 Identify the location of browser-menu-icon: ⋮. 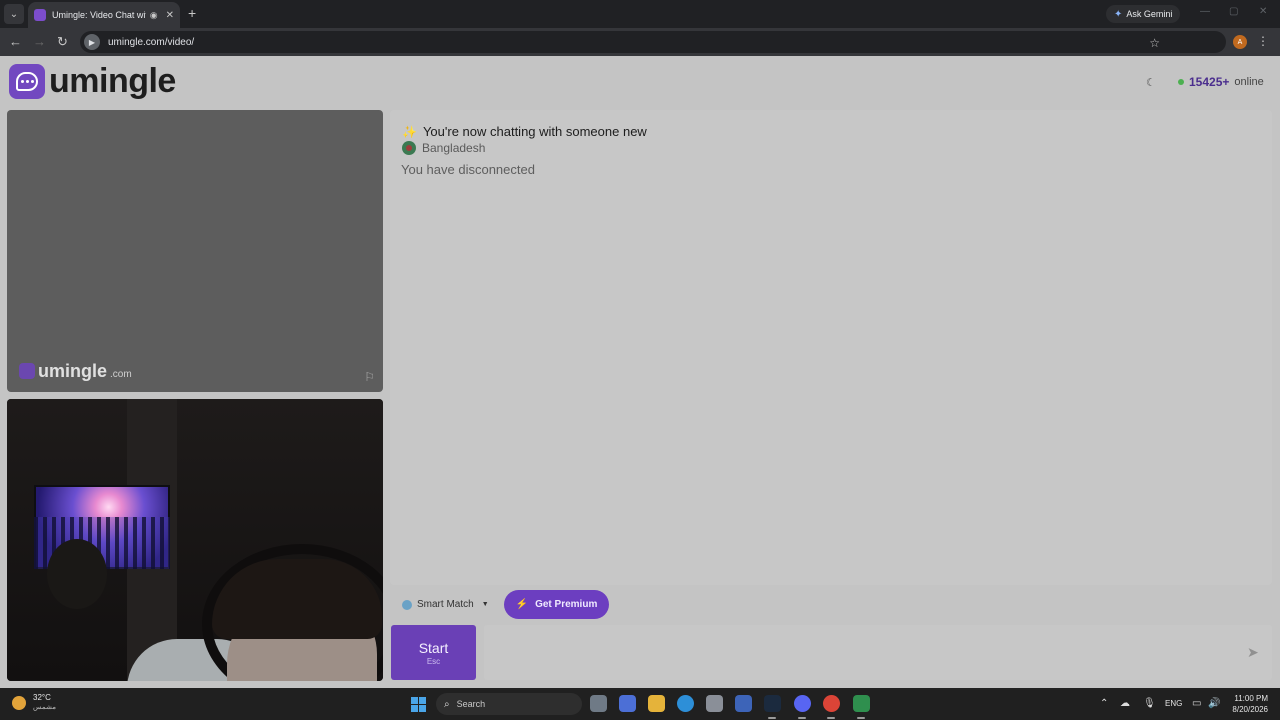
(1263, 41).